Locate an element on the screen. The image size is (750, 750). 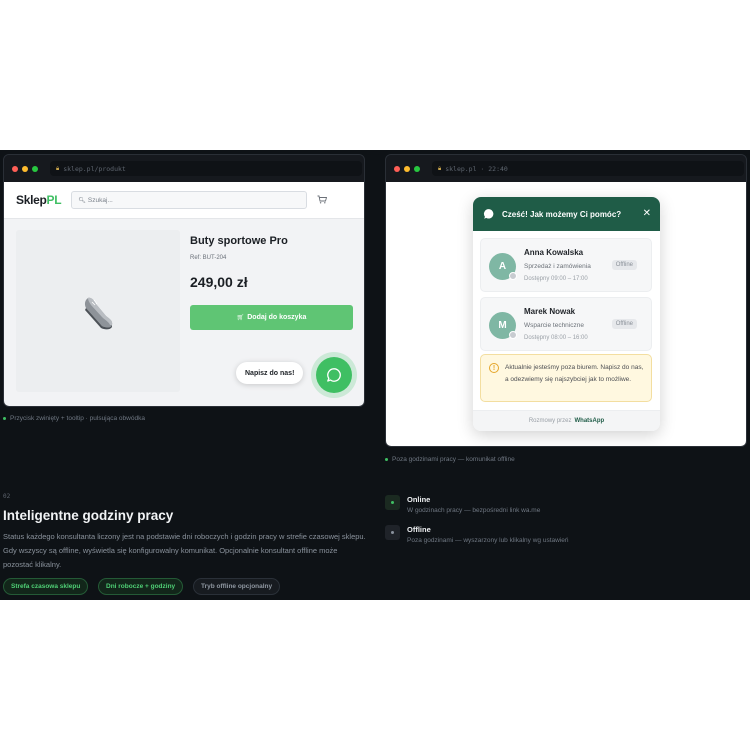
agent-name: Marek Nowak is located at coordinates (550, 311).